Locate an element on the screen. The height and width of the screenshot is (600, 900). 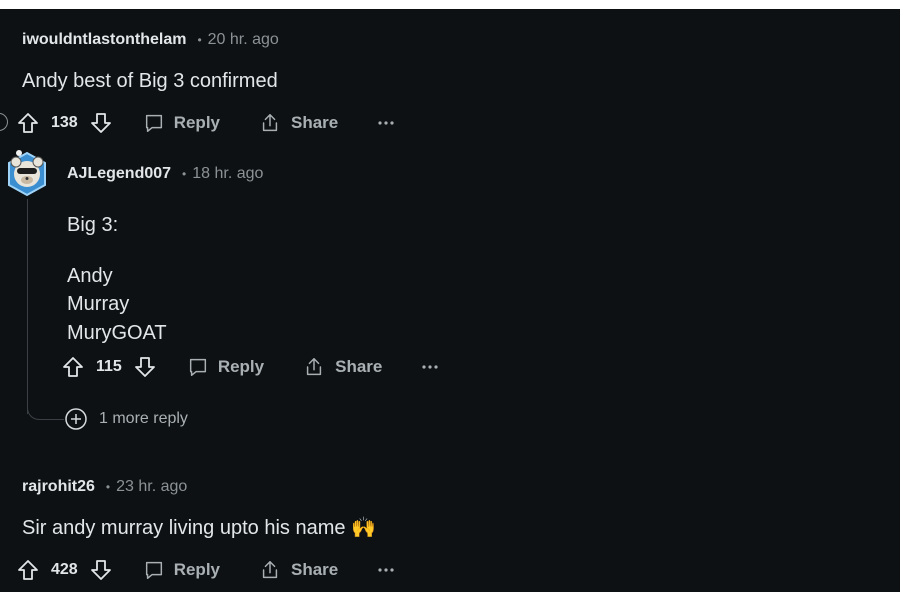
comment-actions: 138 Reply Share is located at coordinates (205, 123).